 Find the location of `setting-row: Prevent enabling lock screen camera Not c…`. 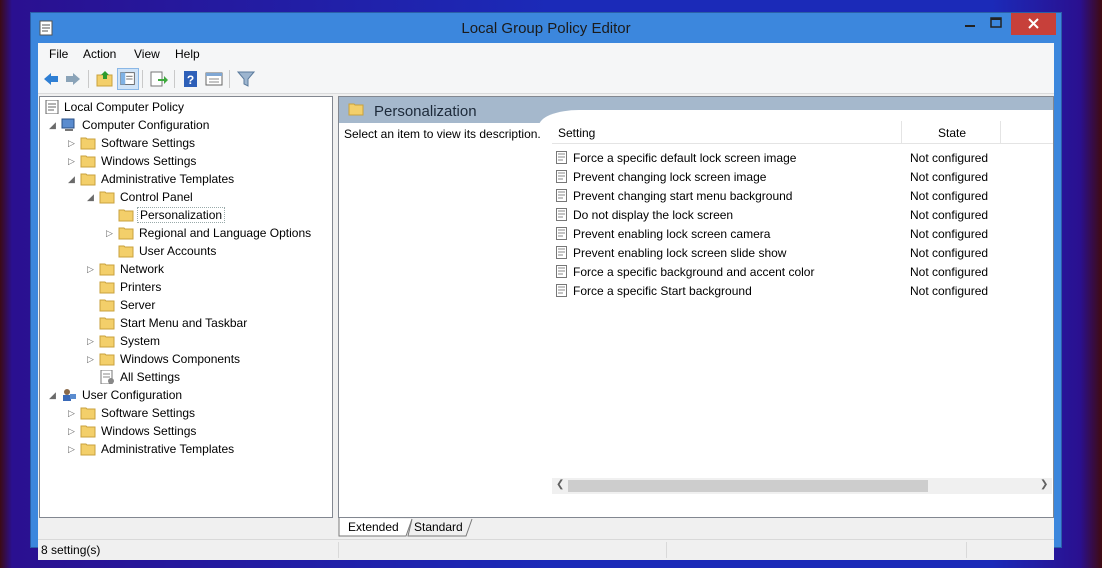

setting-row: Prevent enabling lock screen camera Not c… is located at coordinates (802, 233).